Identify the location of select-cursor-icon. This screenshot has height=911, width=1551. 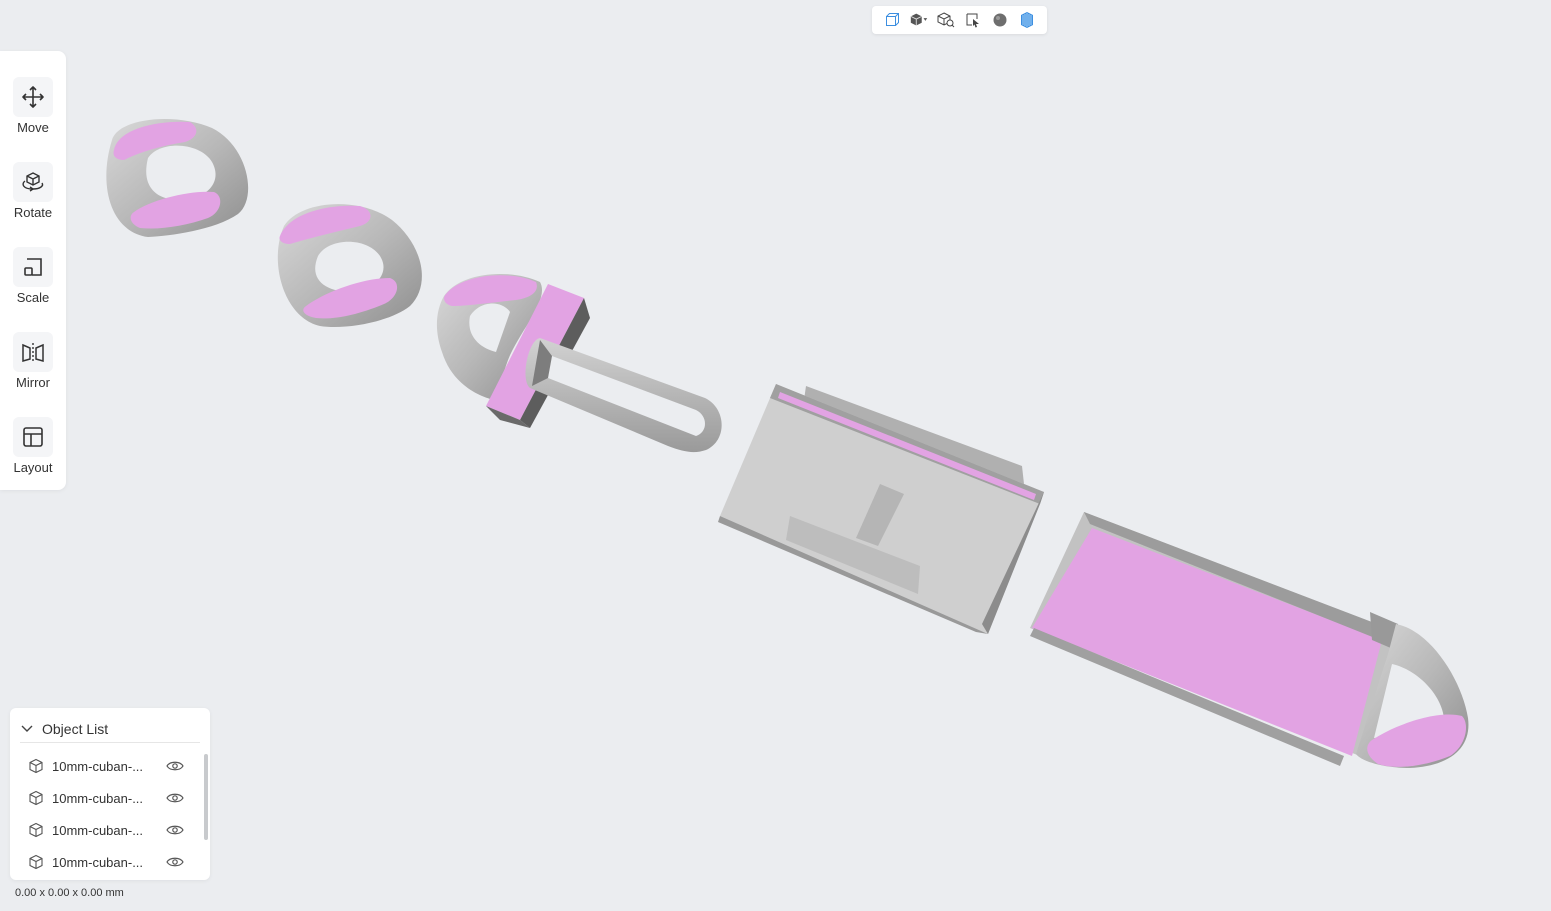
(973, 20).